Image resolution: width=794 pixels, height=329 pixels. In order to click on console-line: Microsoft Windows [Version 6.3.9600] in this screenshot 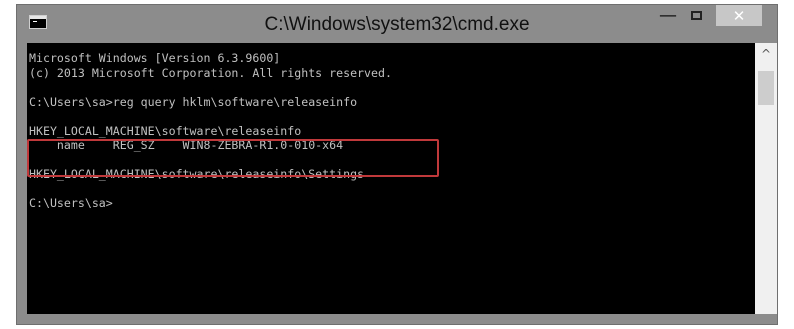, I will do `click(155, 58)`.